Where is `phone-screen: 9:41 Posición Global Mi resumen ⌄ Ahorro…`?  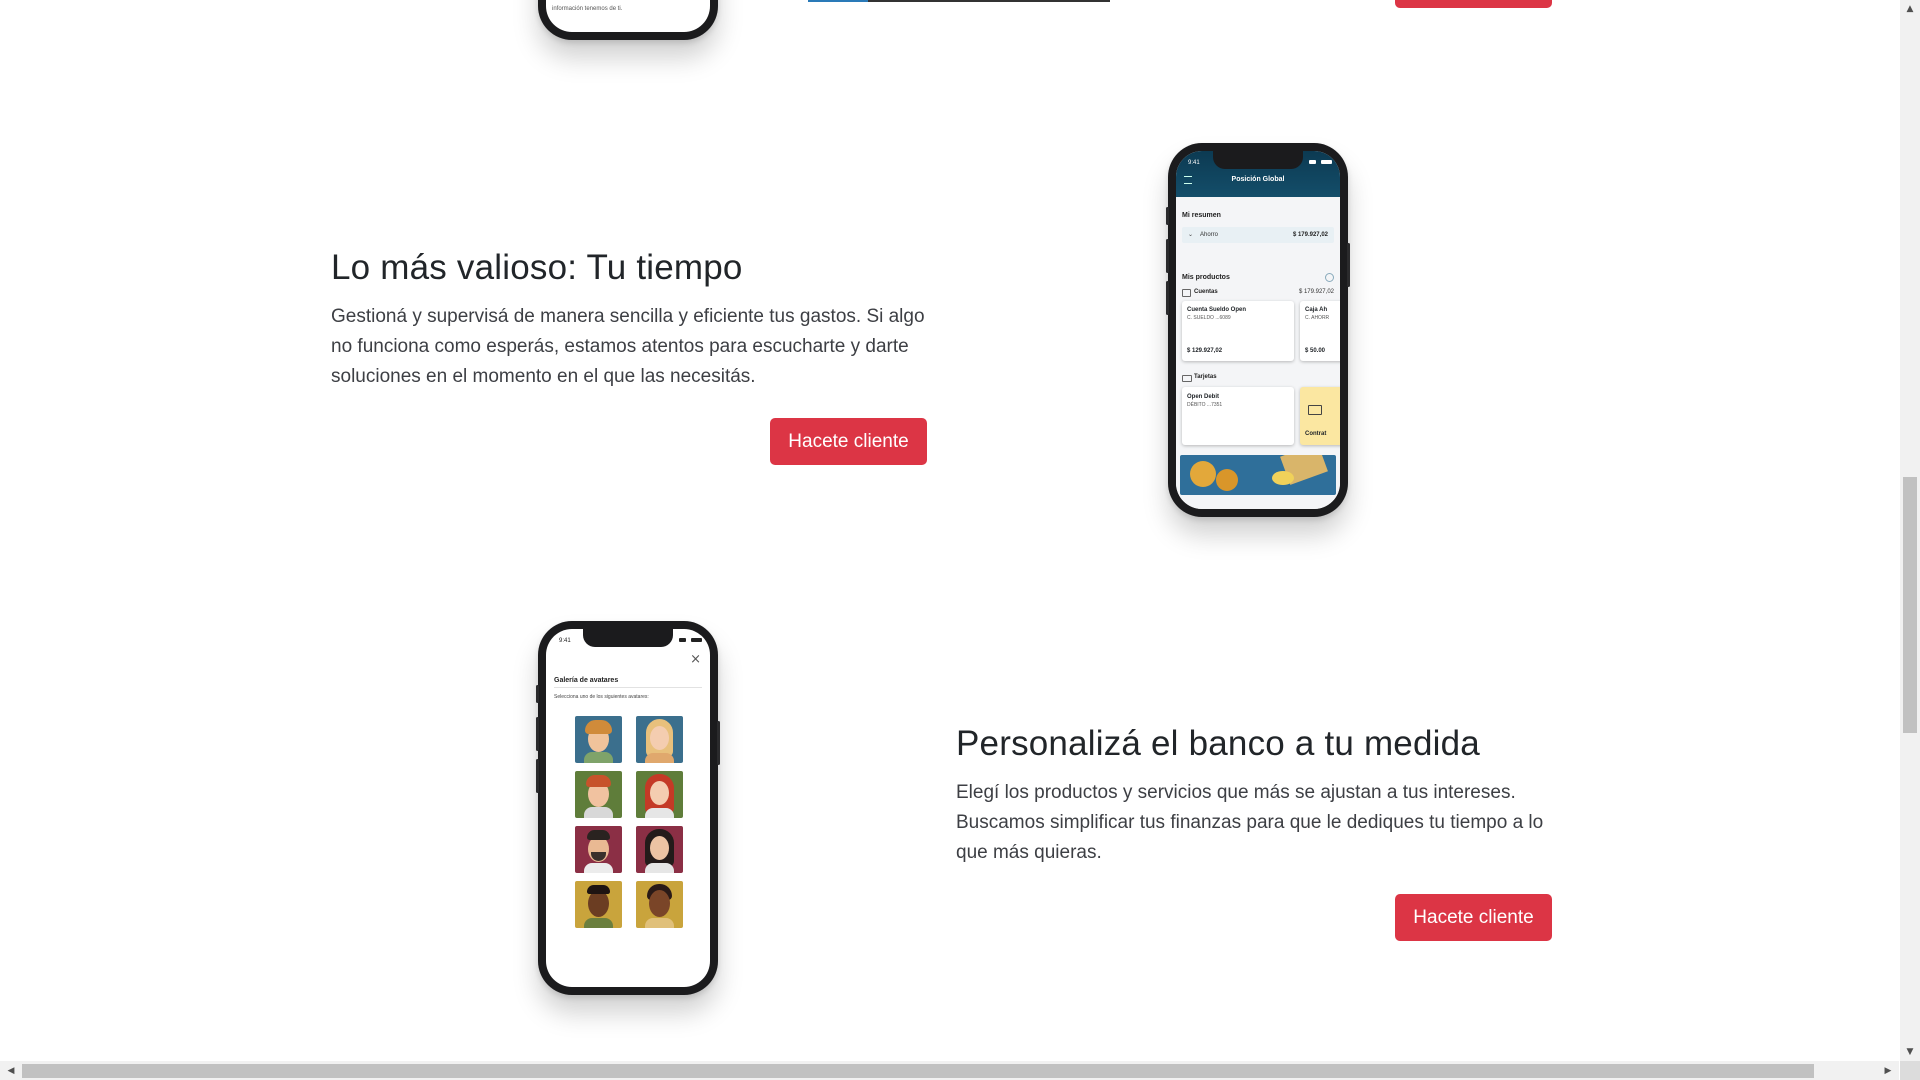 phone-screen: 9:41 Posición Global Mi resumen ⌄ Ahorro… is located at coordinates (1258, 330).